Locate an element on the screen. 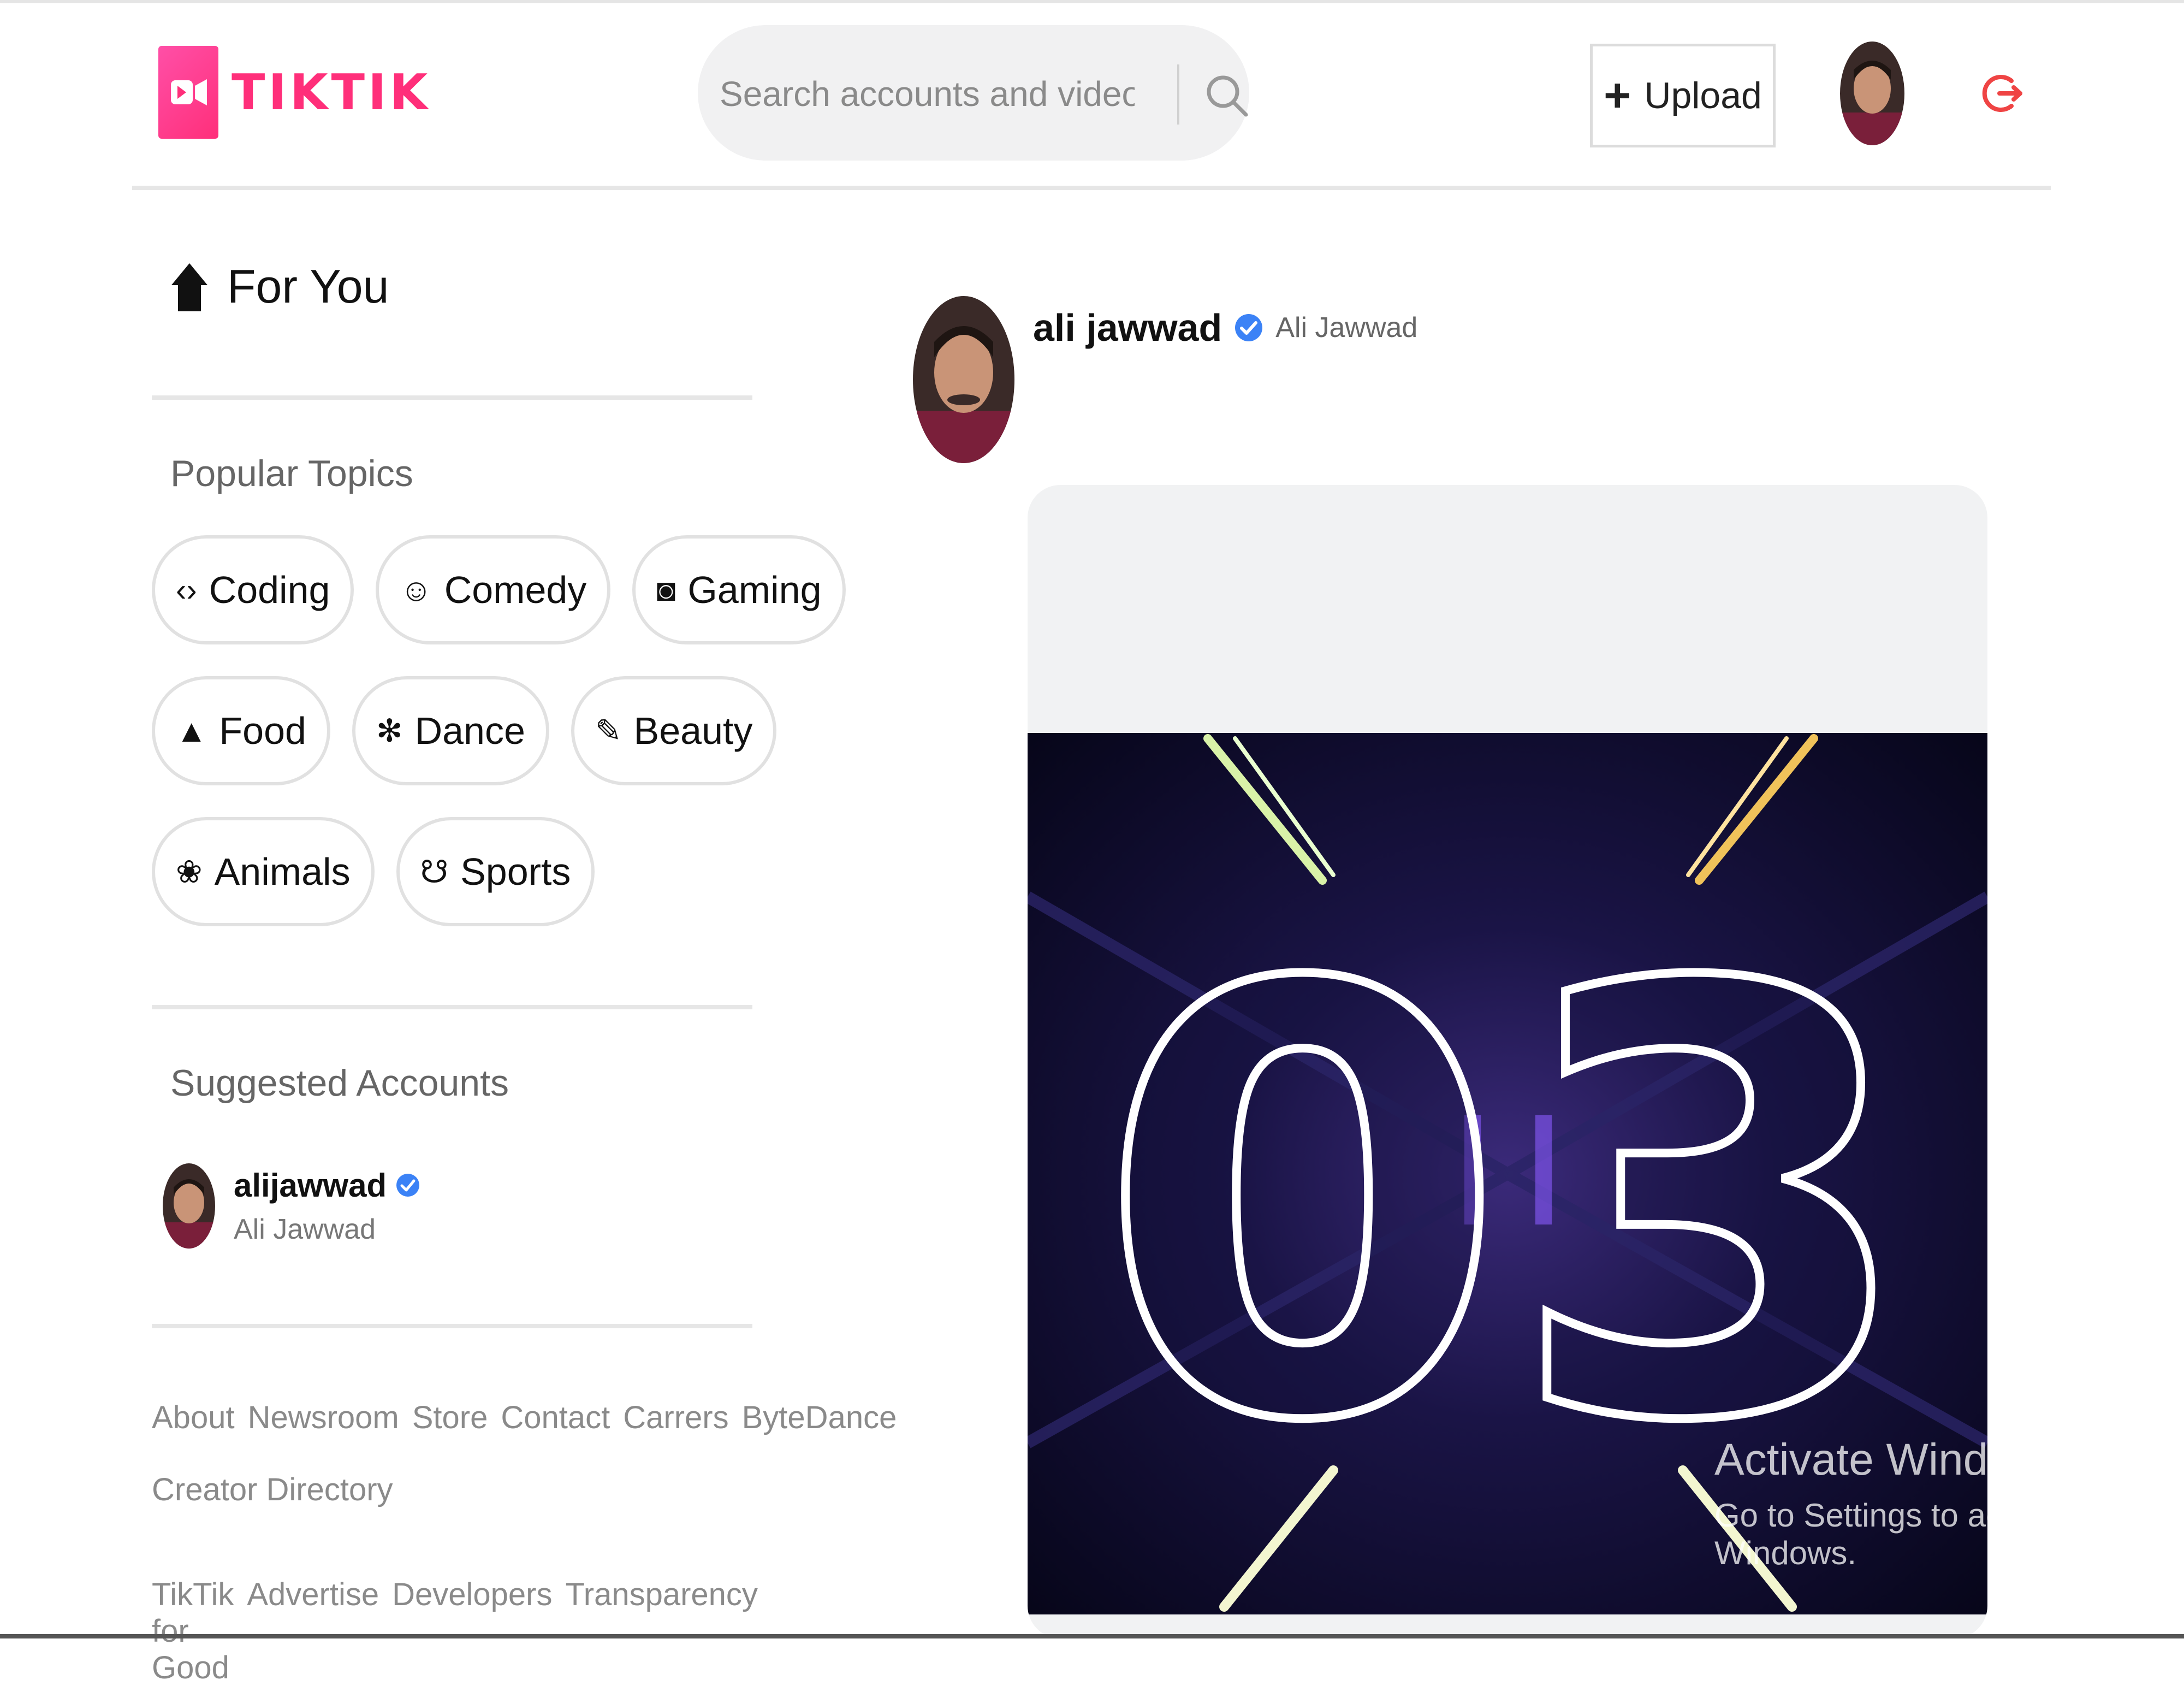 Image resolution: width=2184 pixels, height=1686 pixels. search-input is located at coordinates (928, 94).